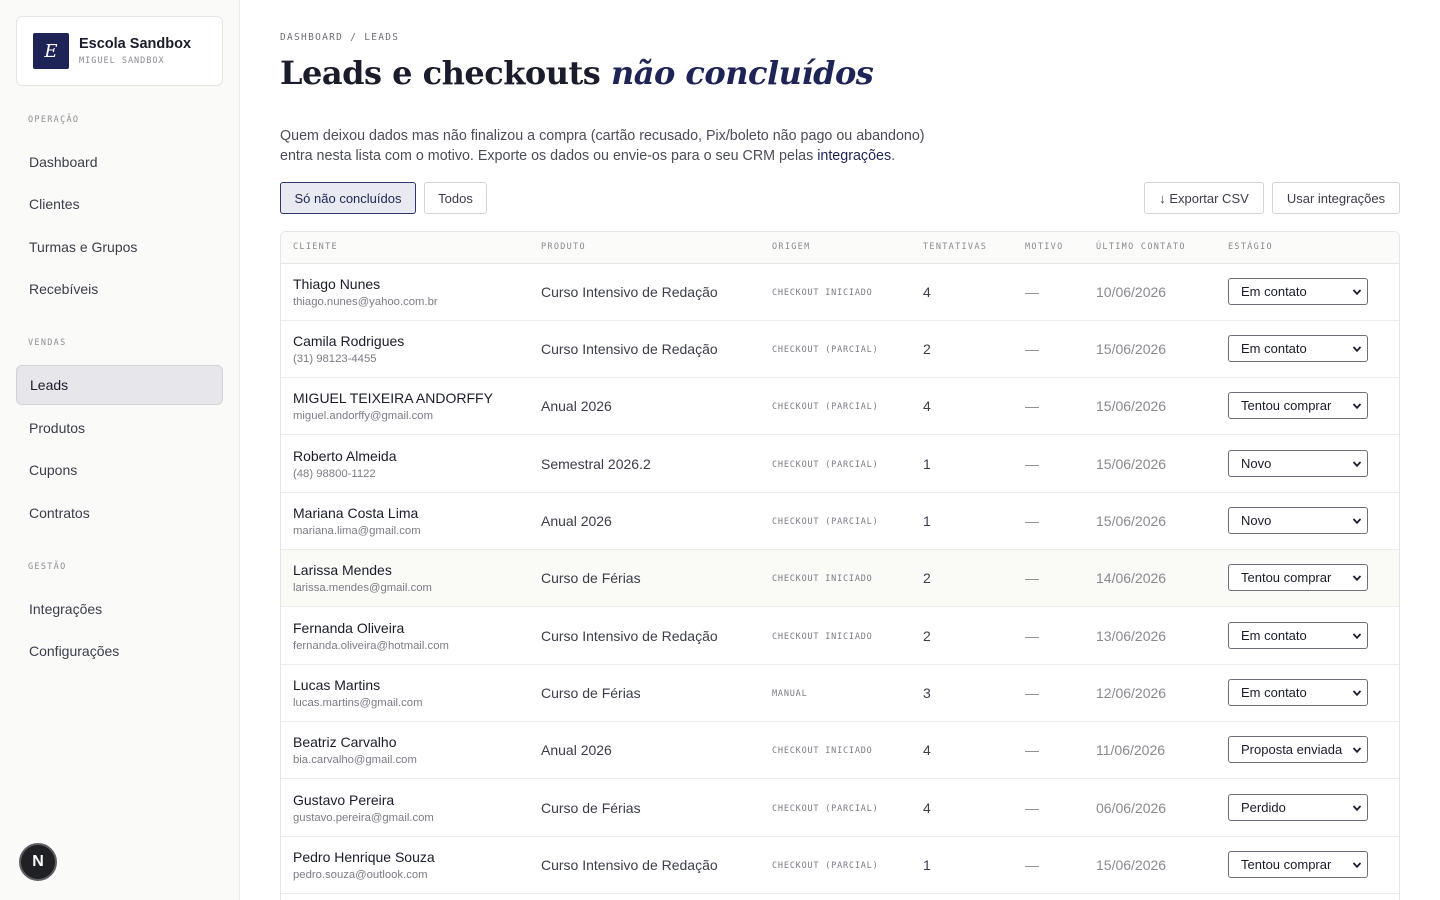  I want to click on client-name: Pedro Henrique Souza, so click(364, 857).